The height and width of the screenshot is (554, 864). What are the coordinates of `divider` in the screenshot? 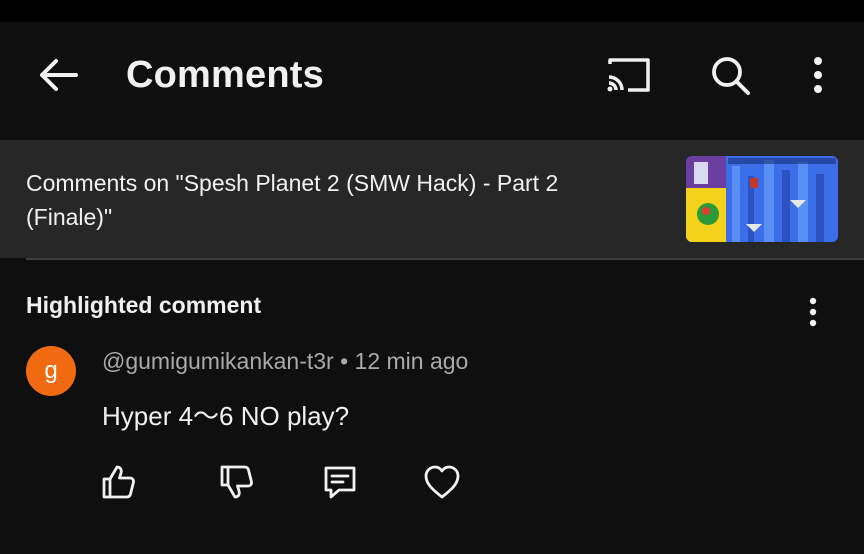 It's located at (445, 259).